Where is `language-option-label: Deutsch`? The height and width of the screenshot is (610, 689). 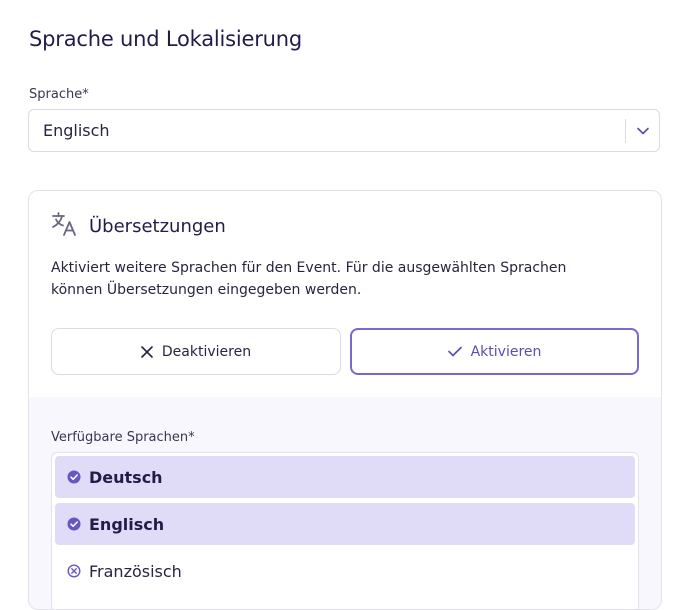
language-option-label: Deutsch is located at coordinates (126, 477).